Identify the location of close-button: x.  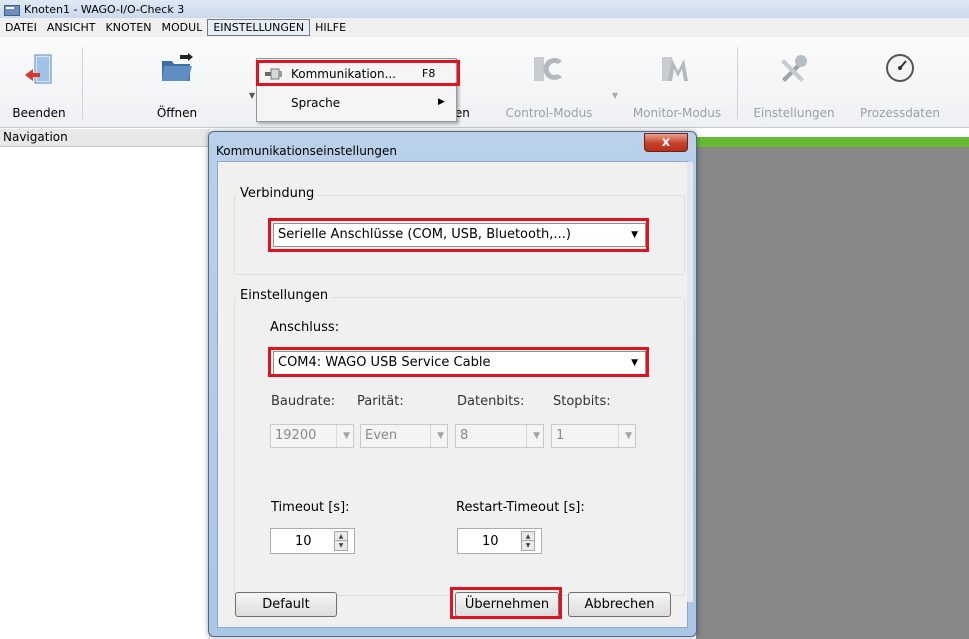
(666, 142).